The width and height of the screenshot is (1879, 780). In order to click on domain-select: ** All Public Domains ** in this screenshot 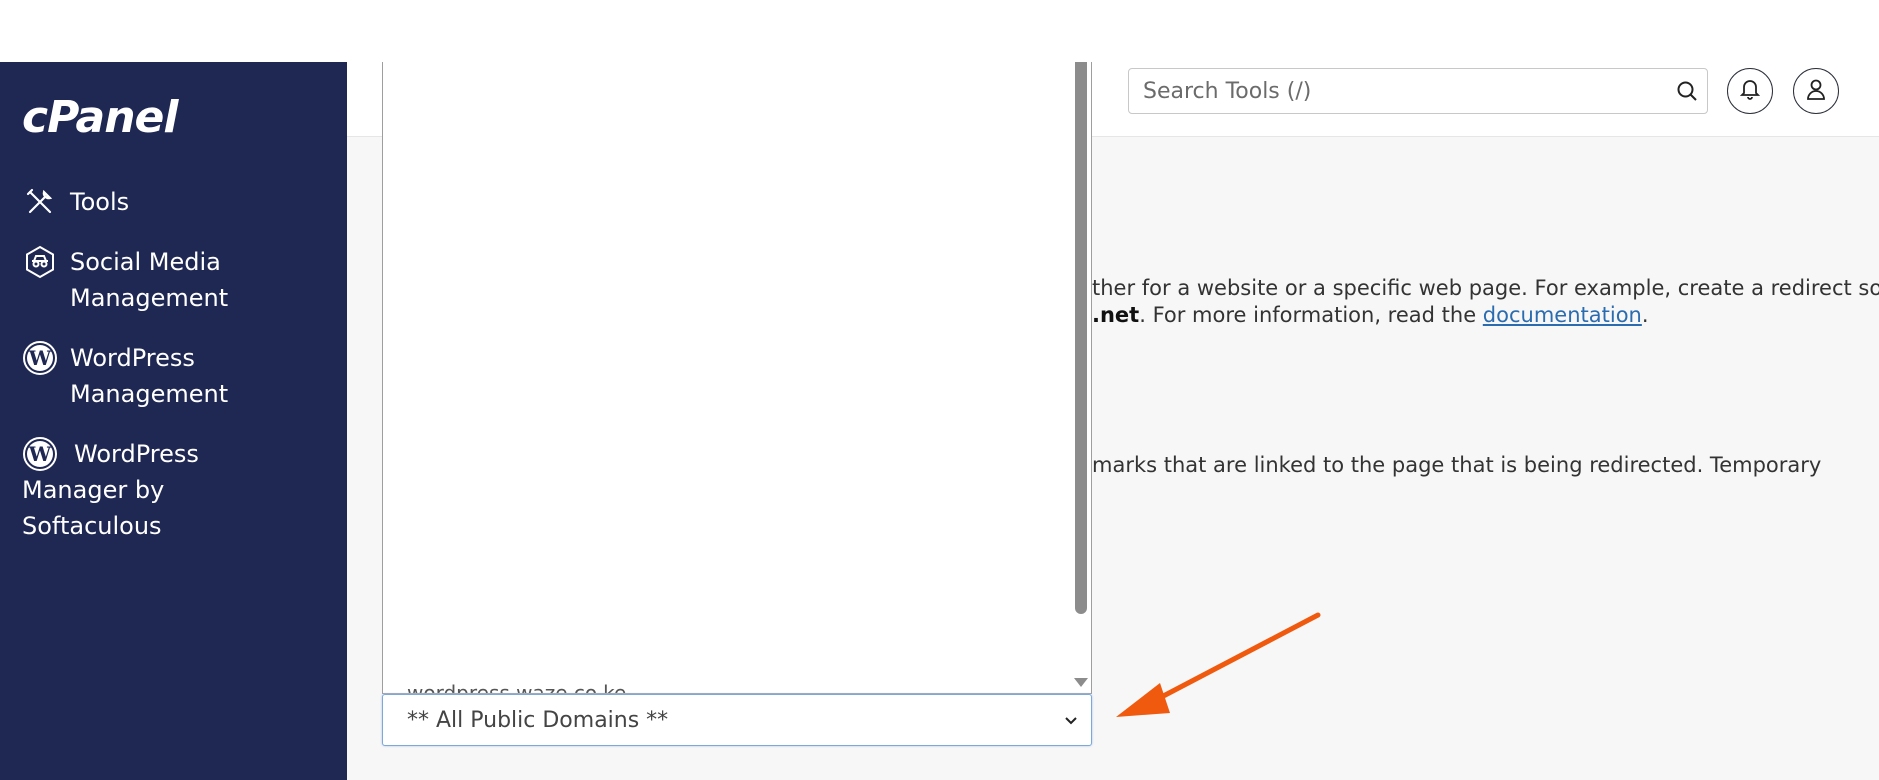, I will do `click(737, 720)`.